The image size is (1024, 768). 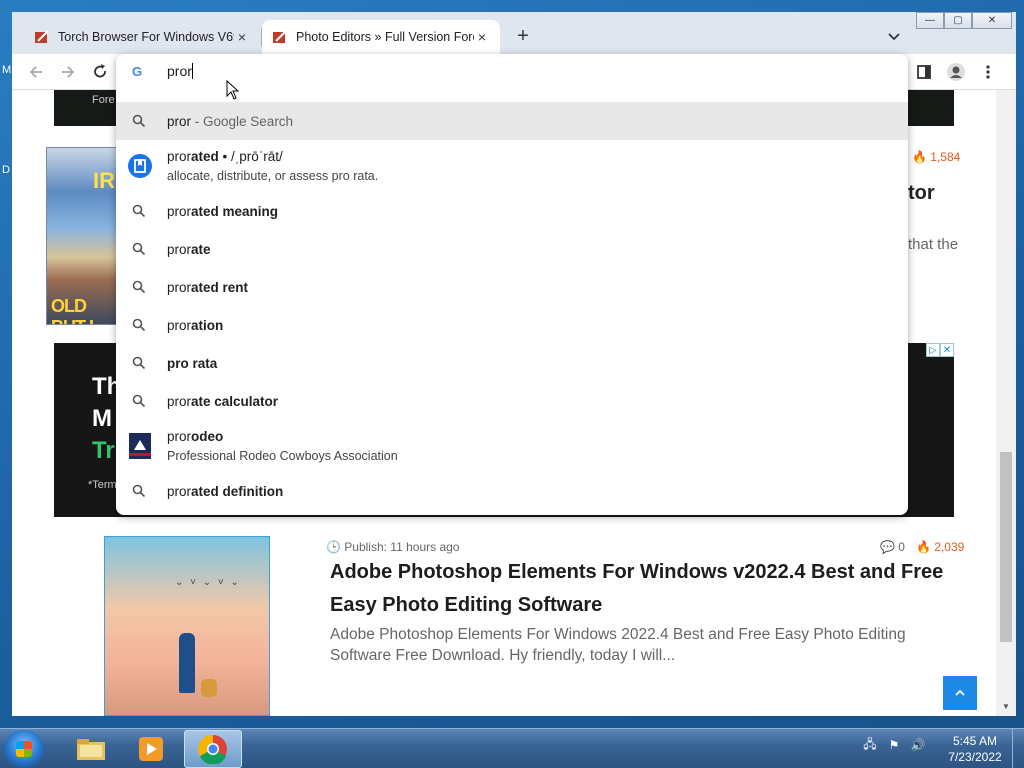 I want to click on minimize-button: —, so click(x=930, y=20).